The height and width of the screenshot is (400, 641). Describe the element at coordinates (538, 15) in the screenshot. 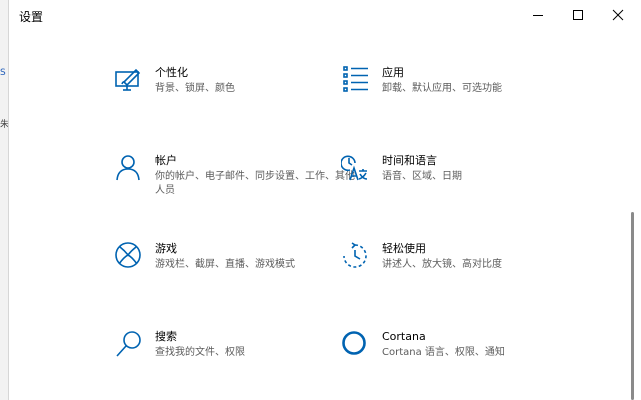

I see `minimize-icon` at that location.